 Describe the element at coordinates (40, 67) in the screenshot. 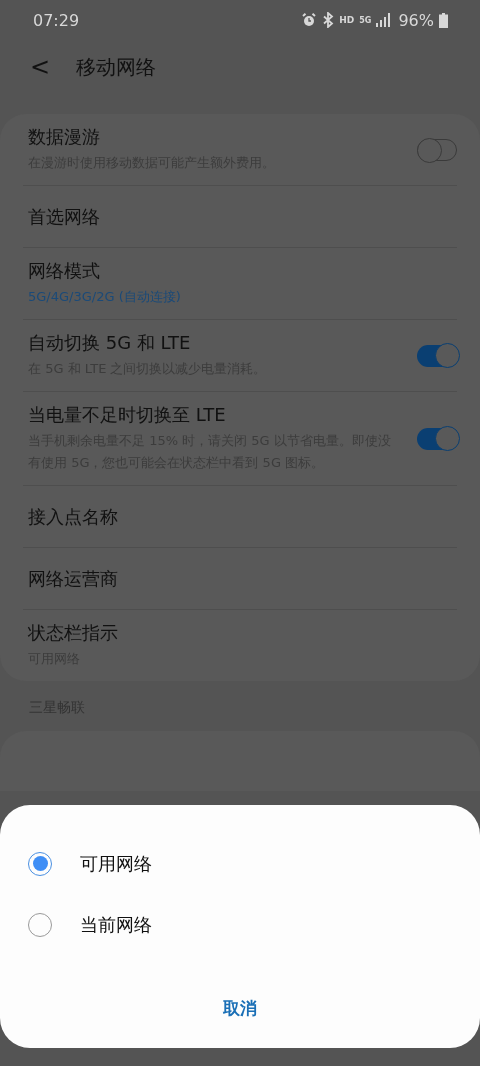

I see `back-button: <` at that location.